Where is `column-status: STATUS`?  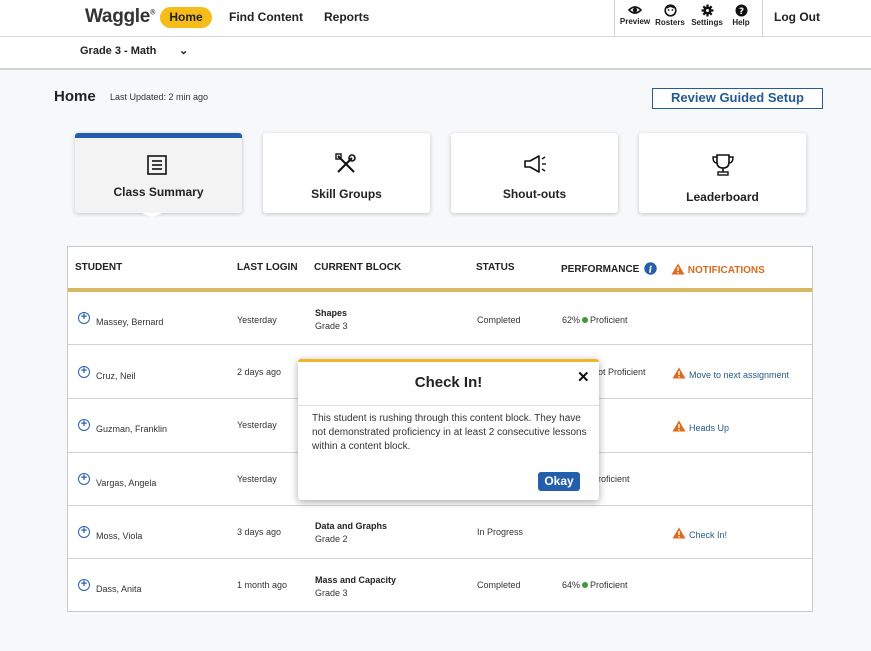
column-status: STATUS is located at coordinates (495, 267).